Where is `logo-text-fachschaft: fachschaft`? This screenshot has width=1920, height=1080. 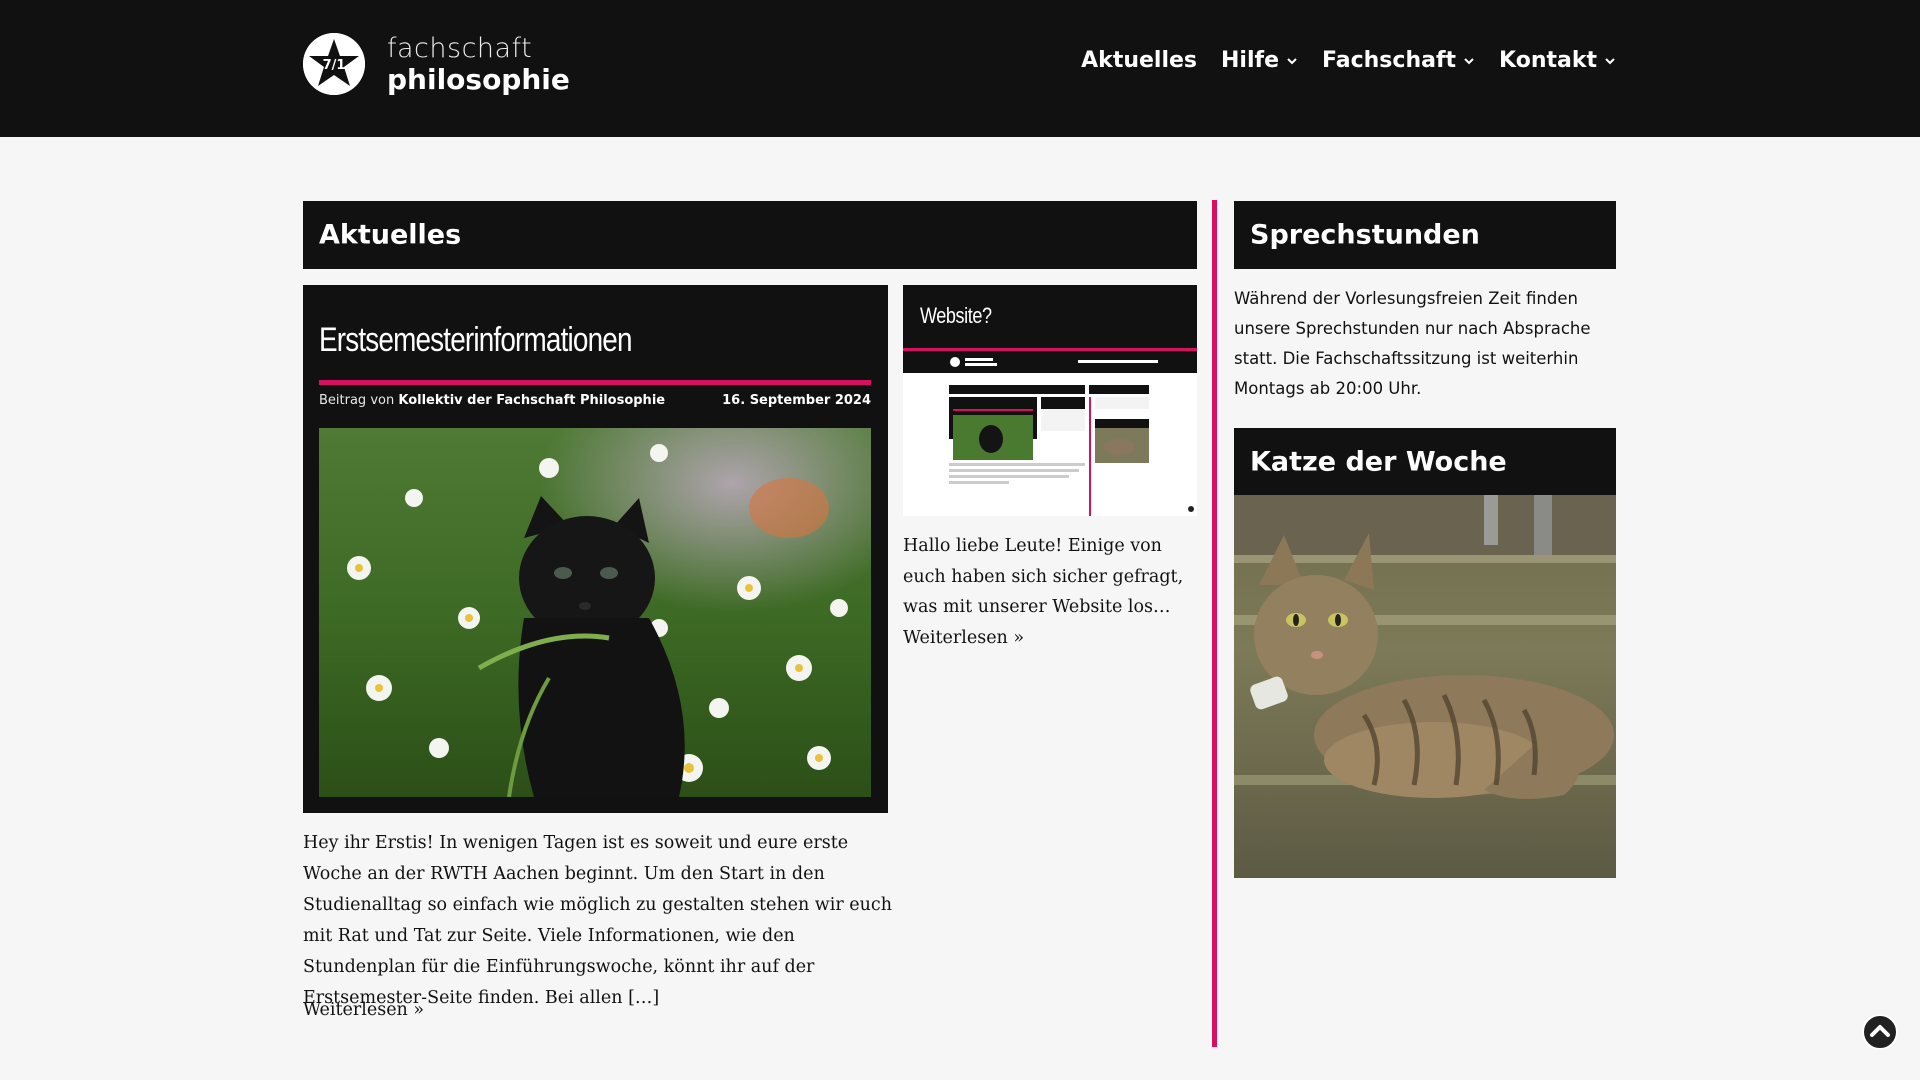
logo-text-fachschaft: fachschaft is located at coordinates (460, 48).